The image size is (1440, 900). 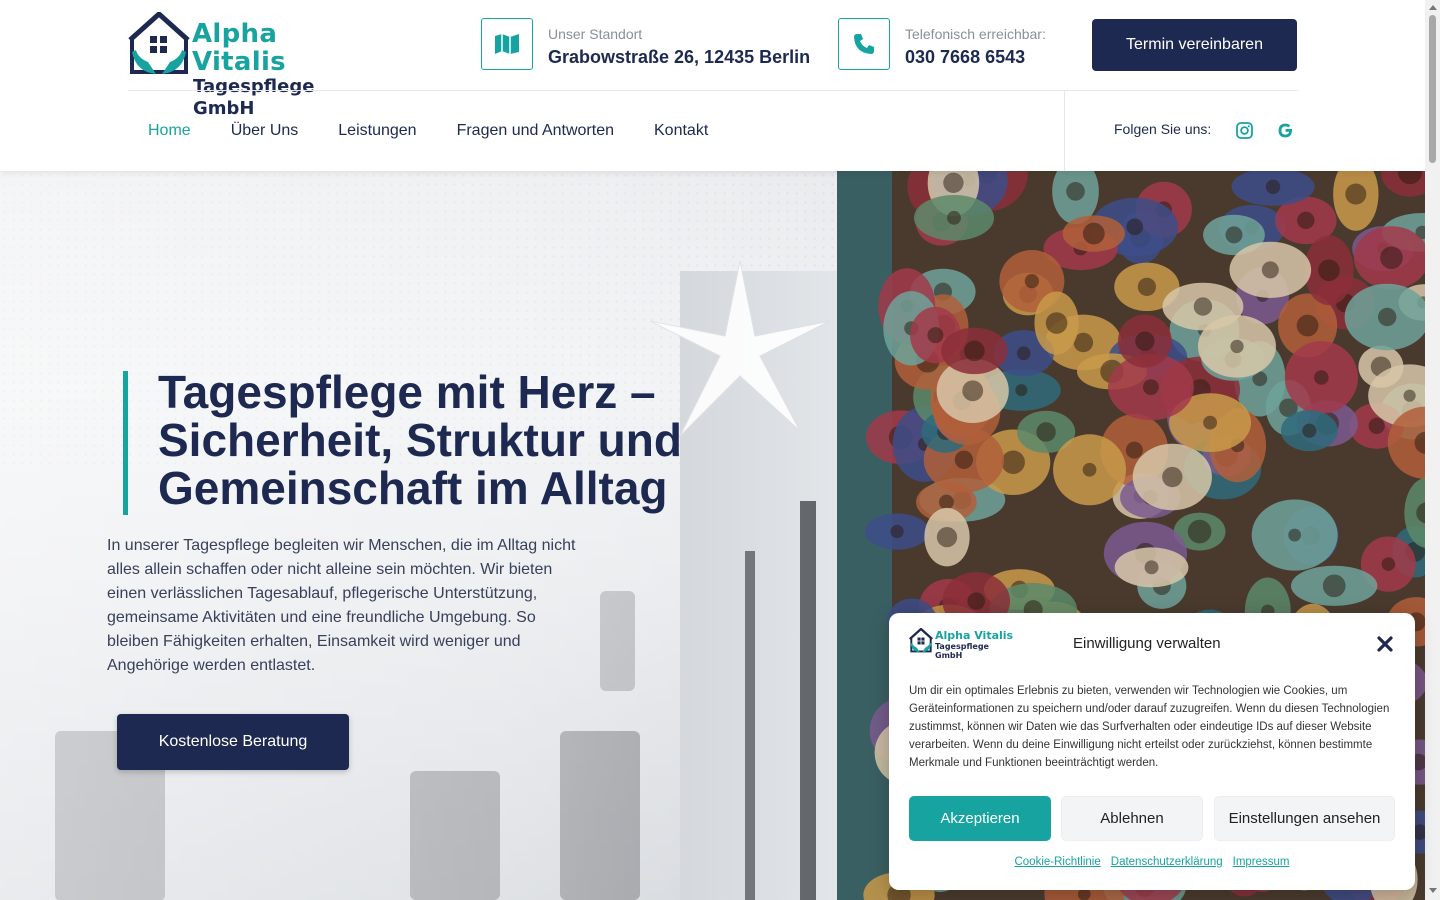 What do you see at coordinates (1057, 862) in the screenshot?
I see `cookie-policy-link: Cookie-Richtlinie` at bounding box center [1057, 862].